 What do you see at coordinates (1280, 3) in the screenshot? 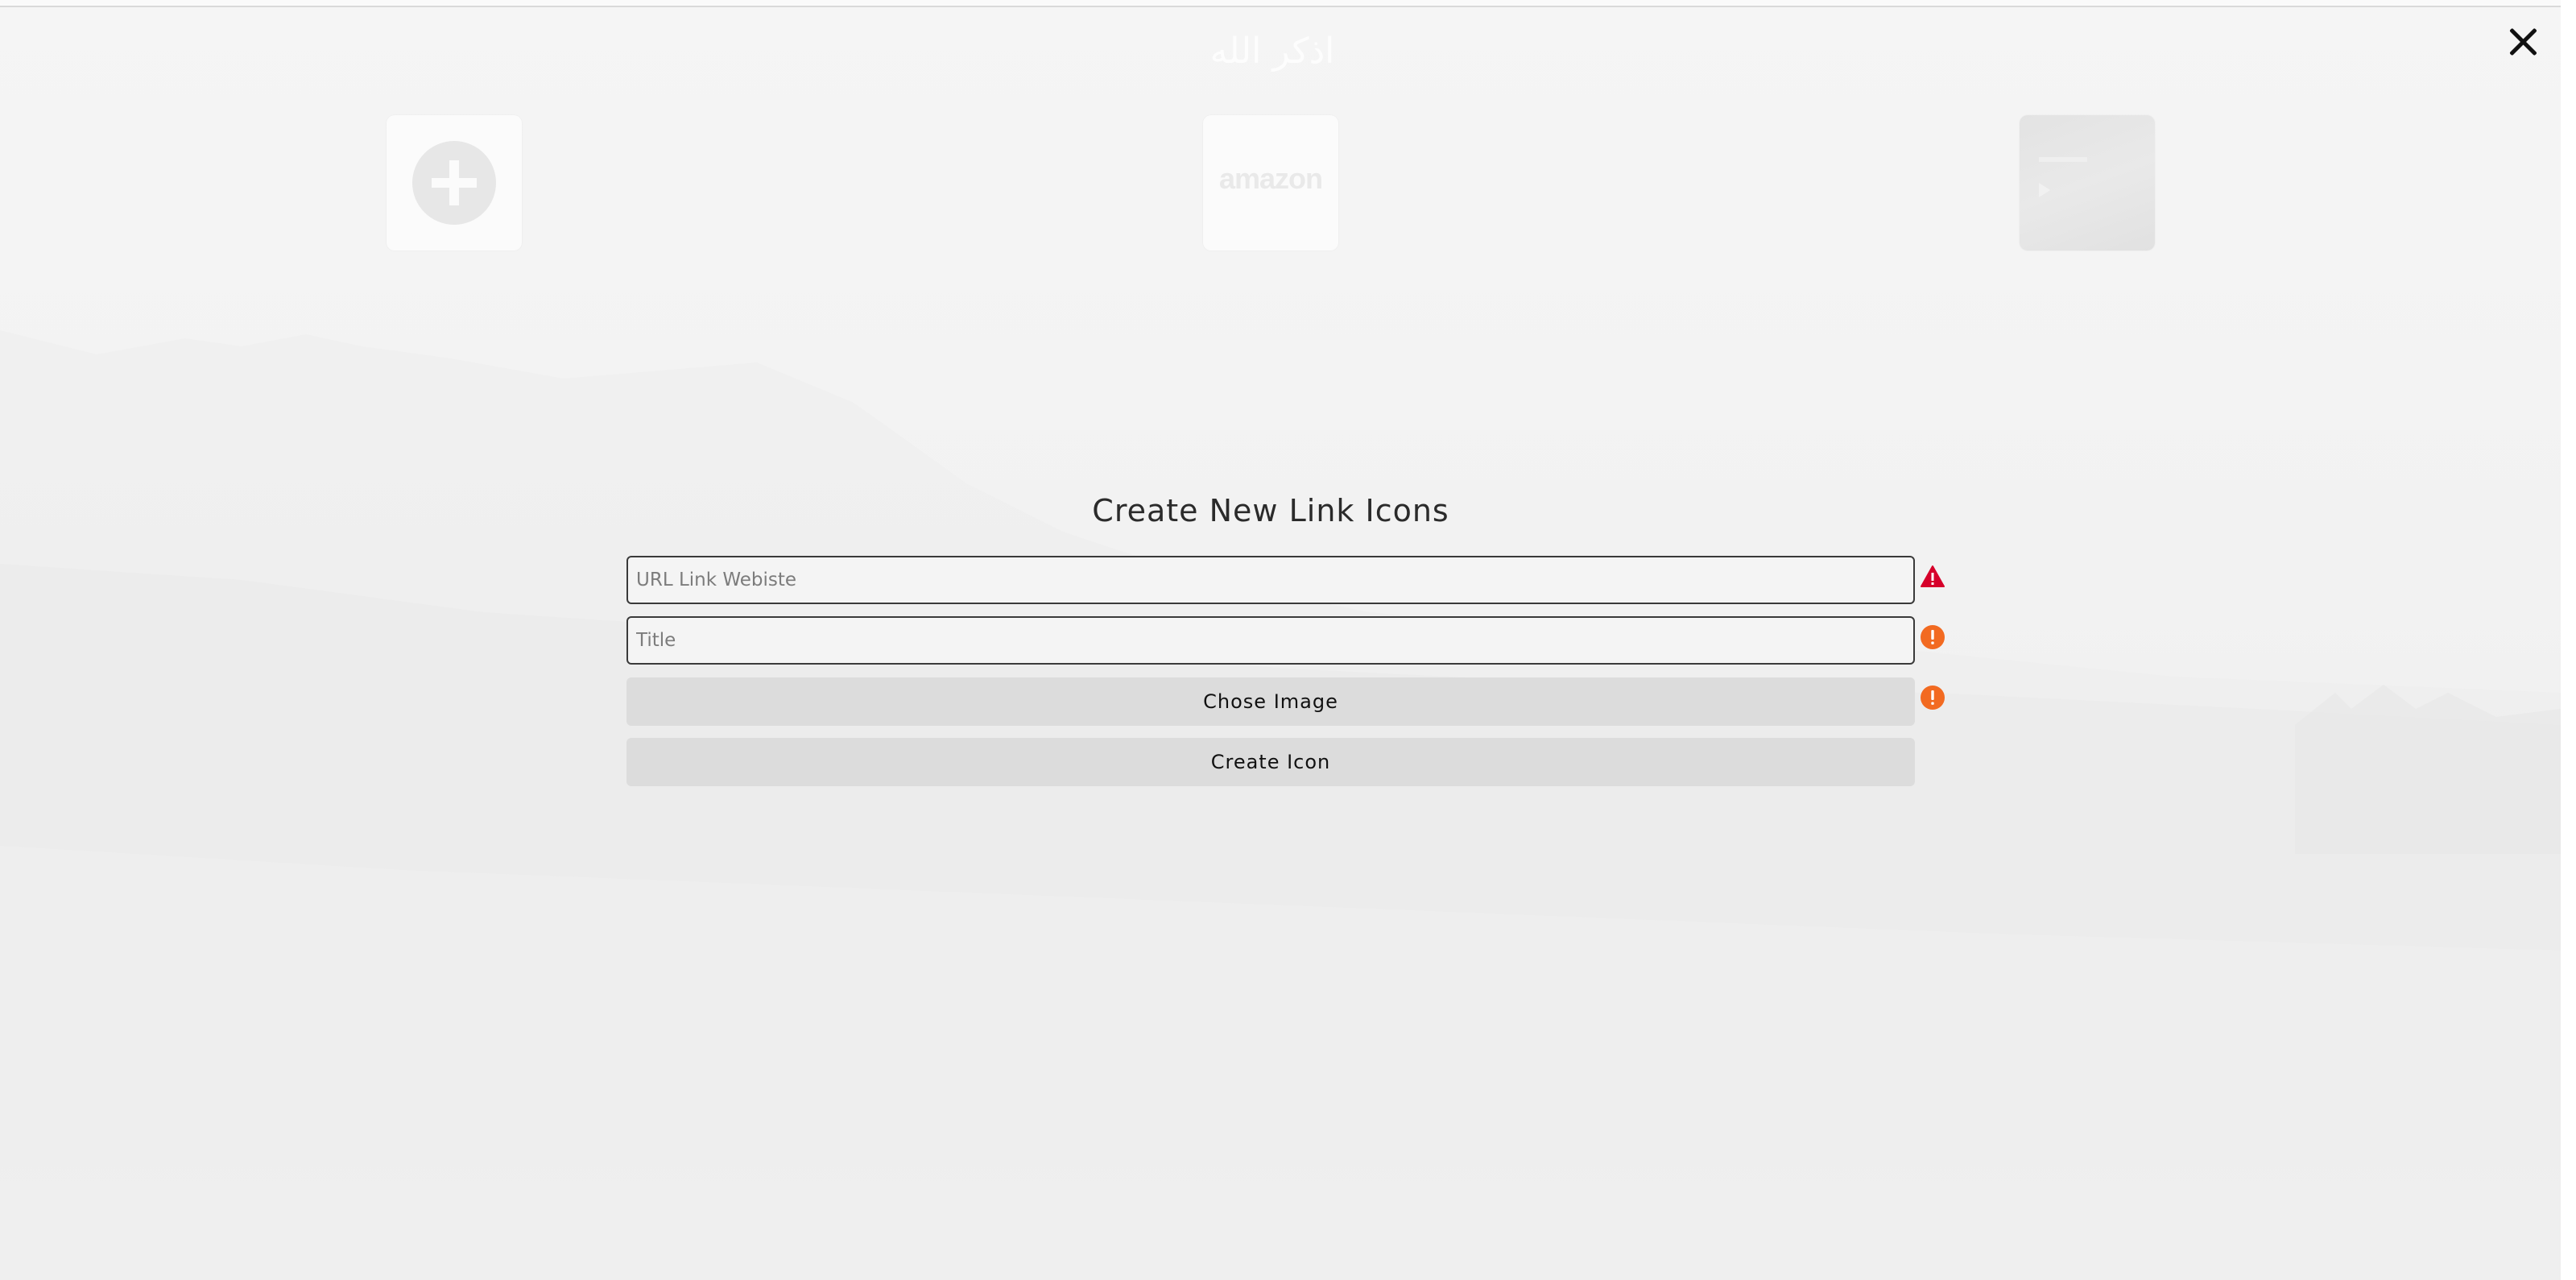
I see `top-divider` at bounding box center [1280, 3].